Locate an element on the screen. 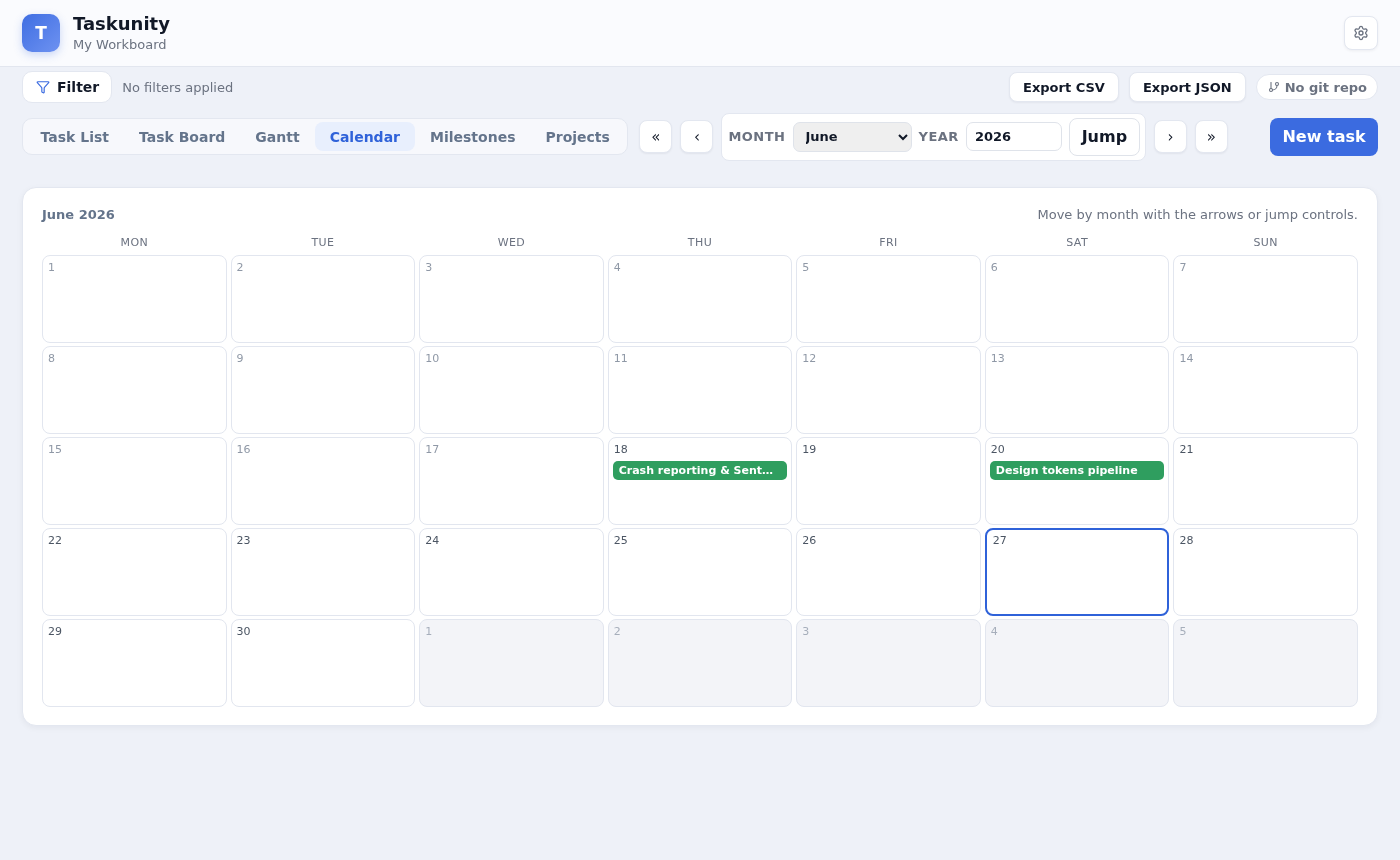 Image resolution: width=1400 pixels, height=860 pixels. day-cell: 27 is located at coordinates (1077, 572).